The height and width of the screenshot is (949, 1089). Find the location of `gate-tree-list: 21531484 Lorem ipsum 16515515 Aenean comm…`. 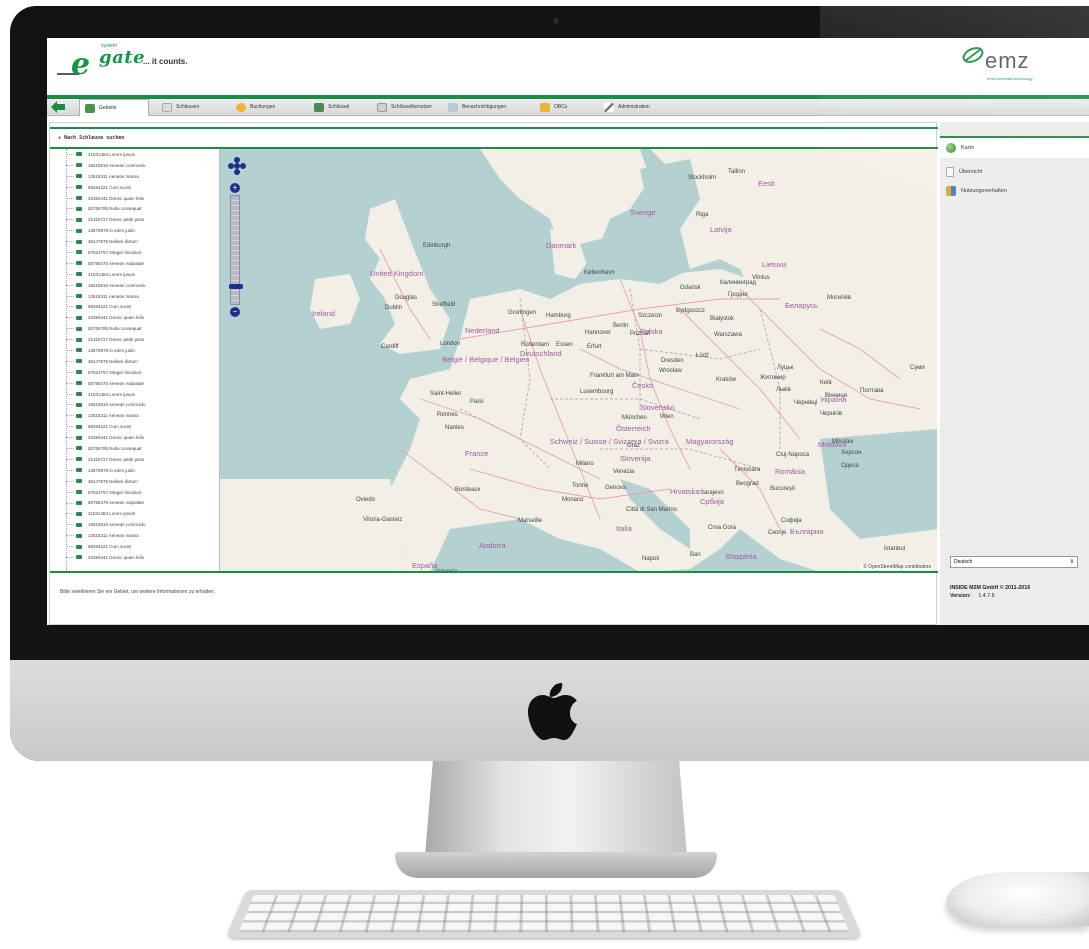

gate-tree-list: 21531484 Lorem ipsum 16515515 Aenean comm… is located at coordinates (138, 360).